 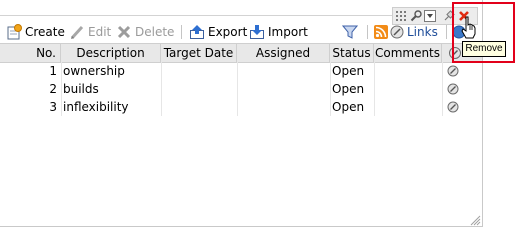 I want to click on links-button: Links, so click(x=414, y=32).